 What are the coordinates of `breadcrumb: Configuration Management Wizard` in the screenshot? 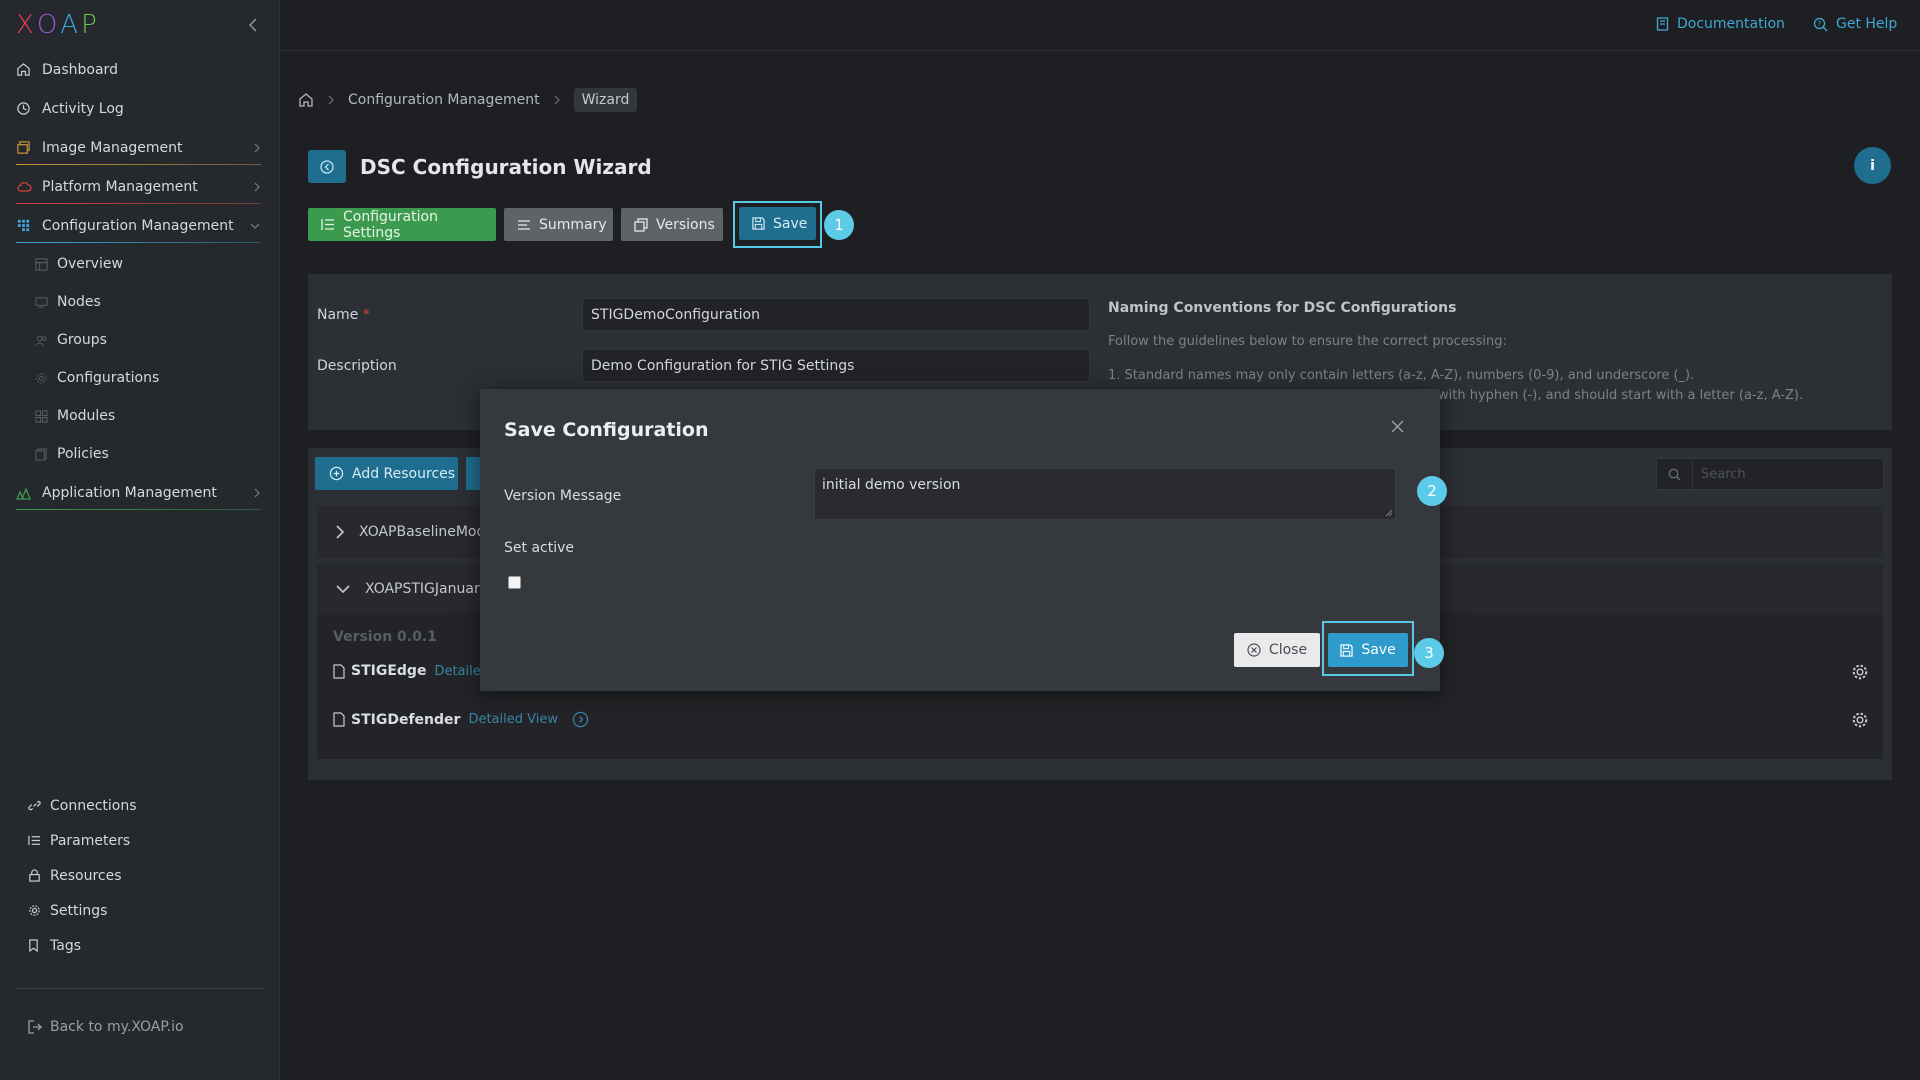 It's located at (468, 100).